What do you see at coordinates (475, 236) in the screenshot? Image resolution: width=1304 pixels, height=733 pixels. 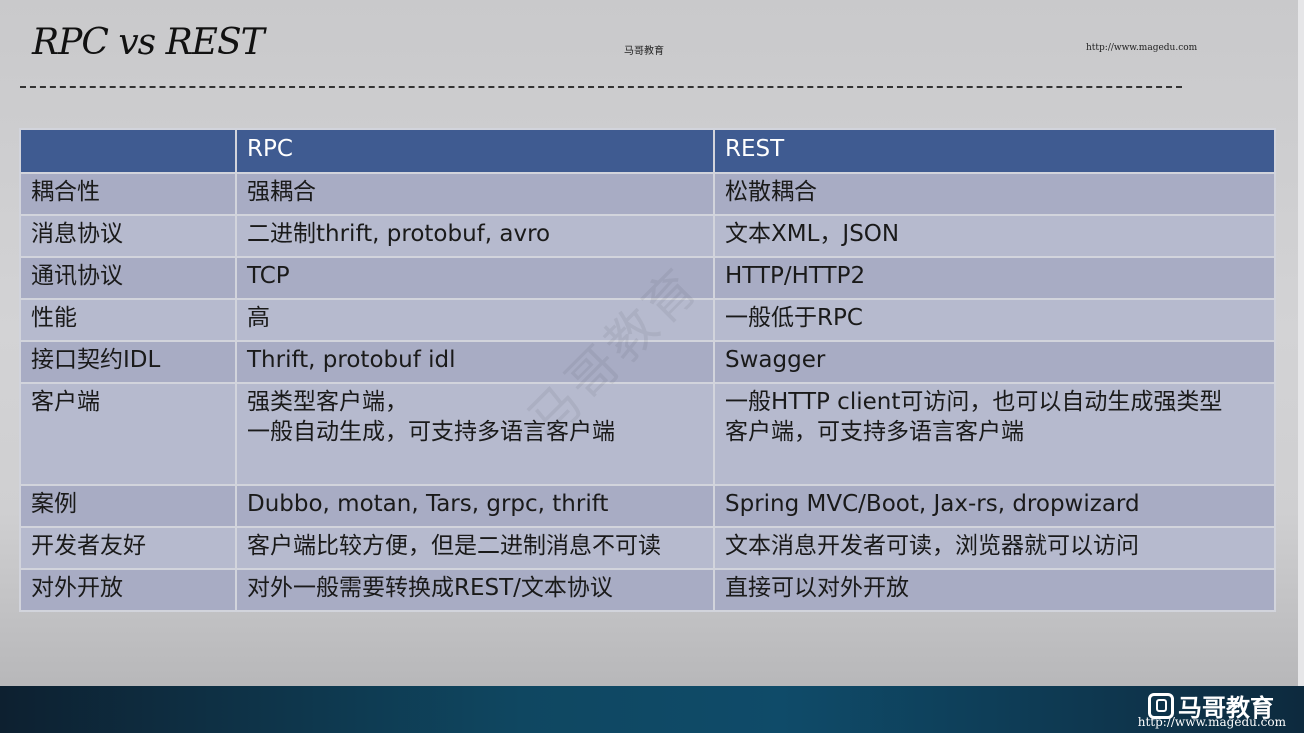 I see `rpc-cell: 二进制thrift, protobuf, avro` at bounding box center [475, 236].